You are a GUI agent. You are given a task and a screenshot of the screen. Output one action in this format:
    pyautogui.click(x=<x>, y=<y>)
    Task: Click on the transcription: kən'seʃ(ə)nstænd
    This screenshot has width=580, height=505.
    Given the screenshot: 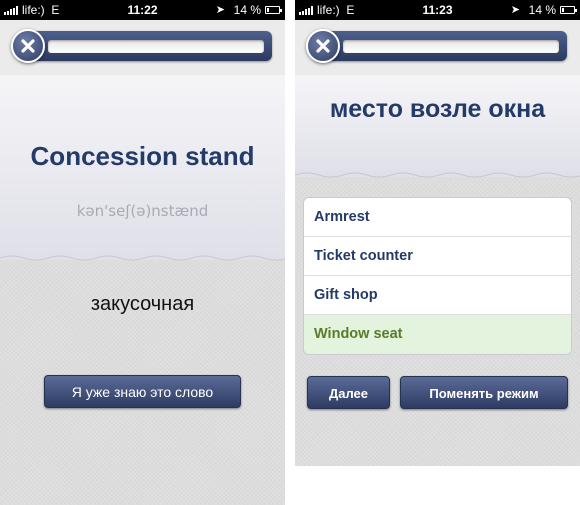 What is the action you would take?
    pyautogui.click(x=142, y=211)
    